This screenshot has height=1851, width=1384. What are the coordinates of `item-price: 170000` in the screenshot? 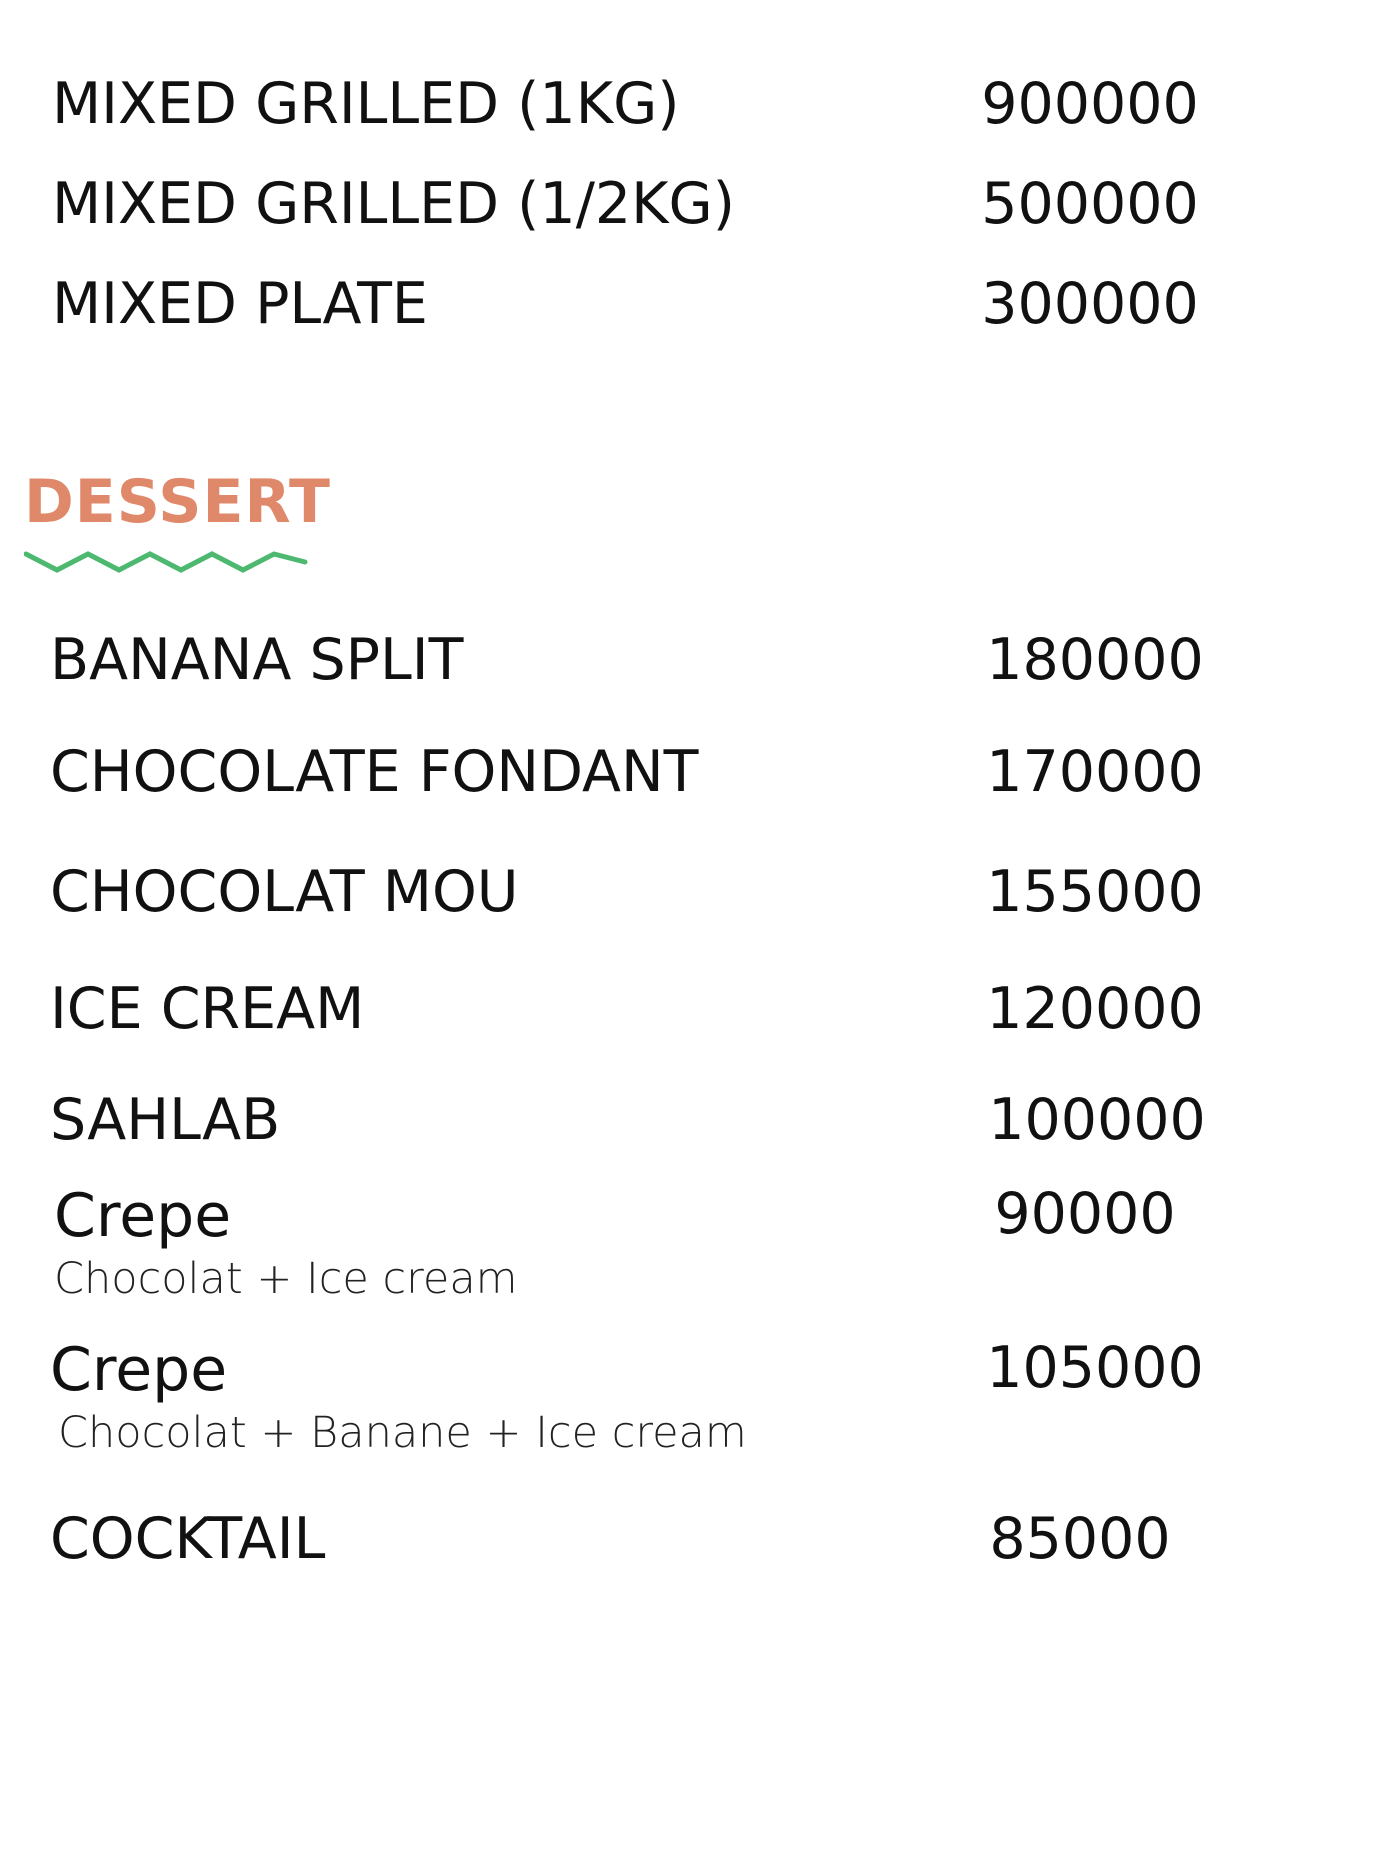 It's located at (1095, 772).